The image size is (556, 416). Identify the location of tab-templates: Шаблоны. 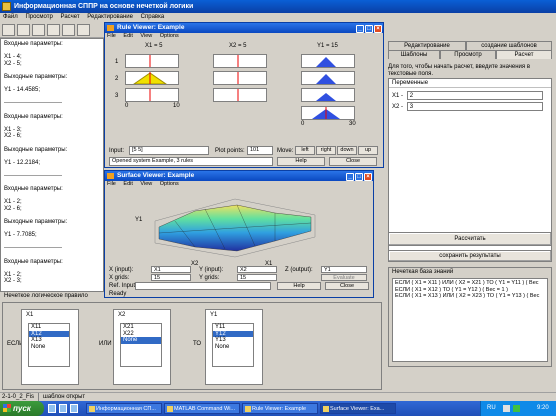
(414, 54).